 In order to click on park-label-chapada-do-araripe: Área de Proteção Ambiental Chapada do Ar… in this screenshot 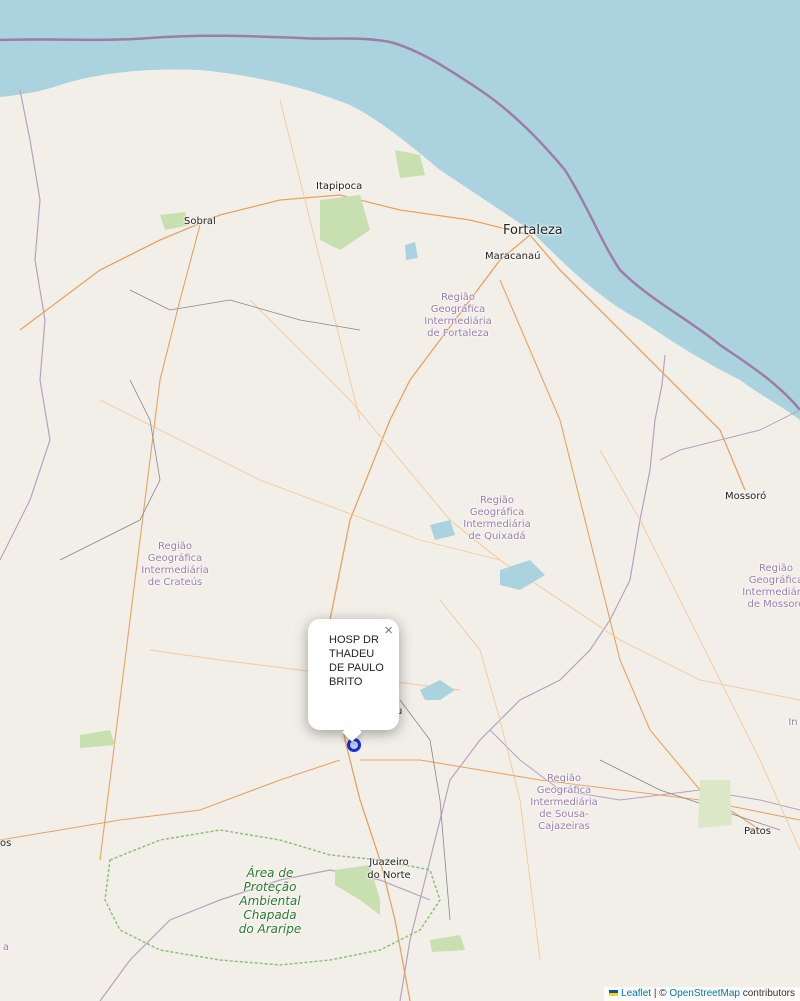, I will do `click(270, 901)`.